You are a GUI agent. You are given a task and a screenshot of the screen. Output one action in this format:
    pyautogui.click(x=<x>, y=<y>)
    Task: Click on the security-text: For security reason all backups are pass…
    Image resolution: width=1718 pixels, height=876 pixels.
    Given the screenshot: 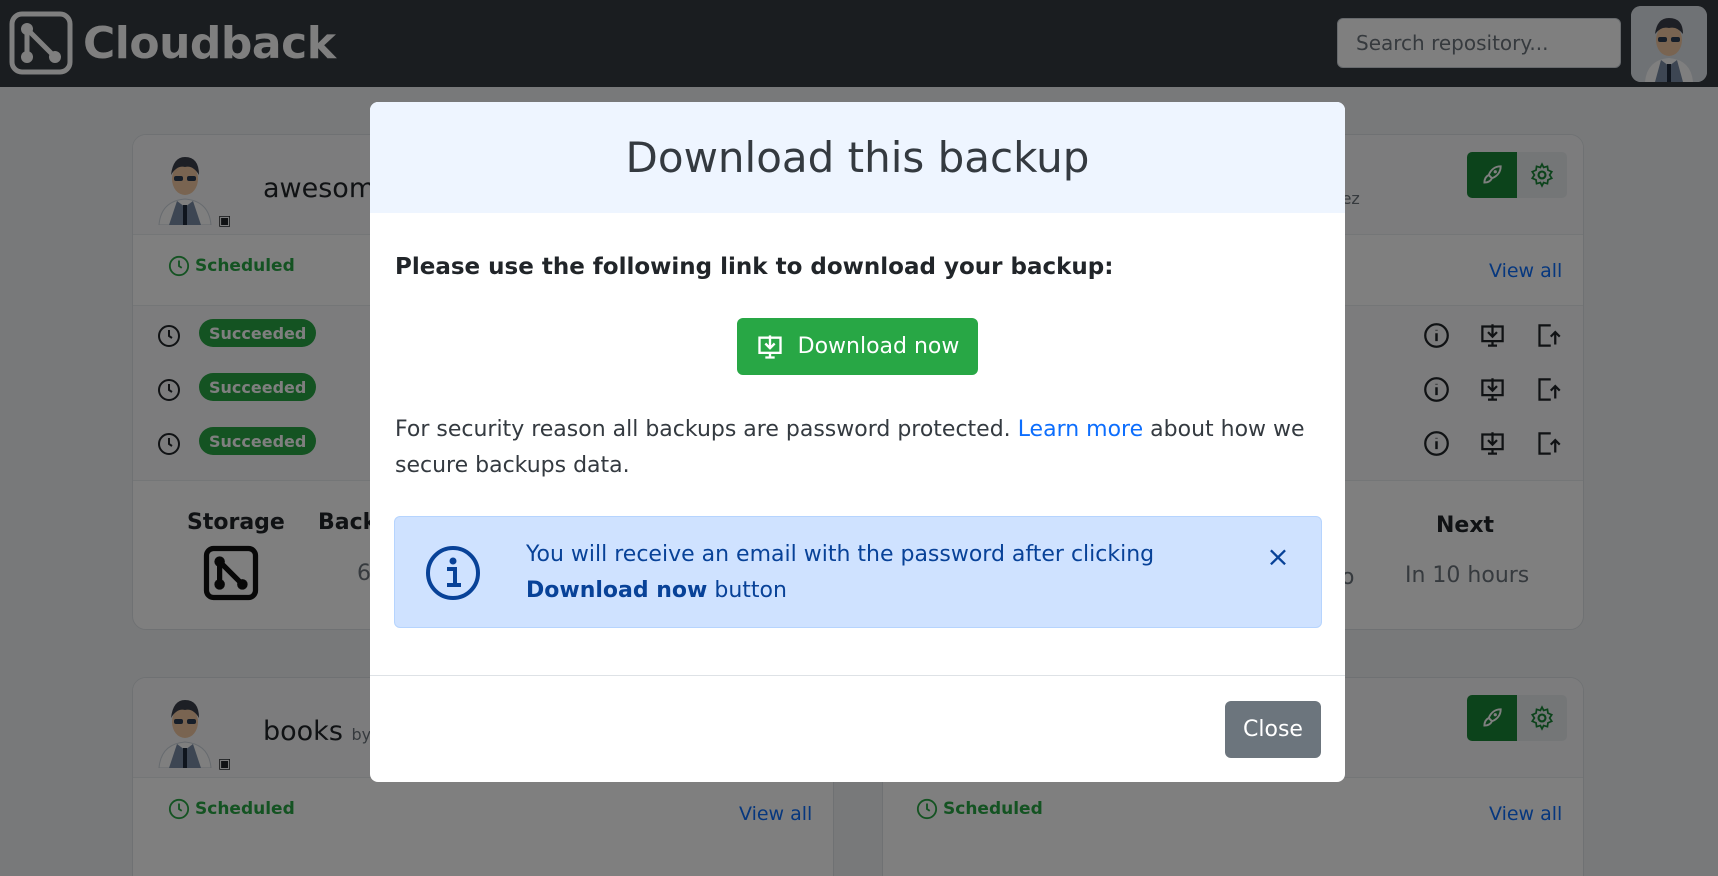 What is the action you would take?
    pyautogui.click(x=703, y=429)
    